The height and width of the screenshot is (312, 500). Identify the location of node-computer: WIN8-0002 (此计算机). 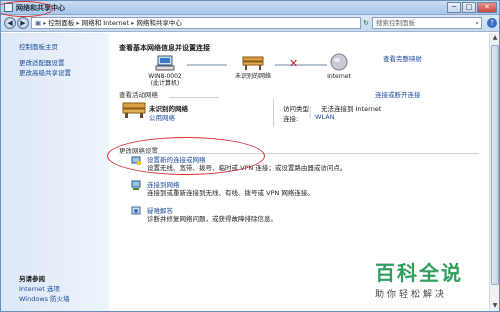
(165, 71).